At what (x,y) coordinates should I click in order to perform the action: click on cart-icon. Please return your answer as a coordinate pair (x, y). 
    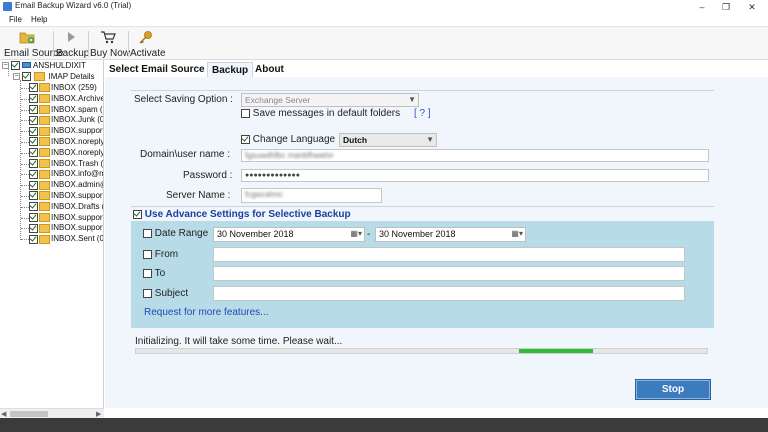
    Looking at the image, I should click on (108, 37).